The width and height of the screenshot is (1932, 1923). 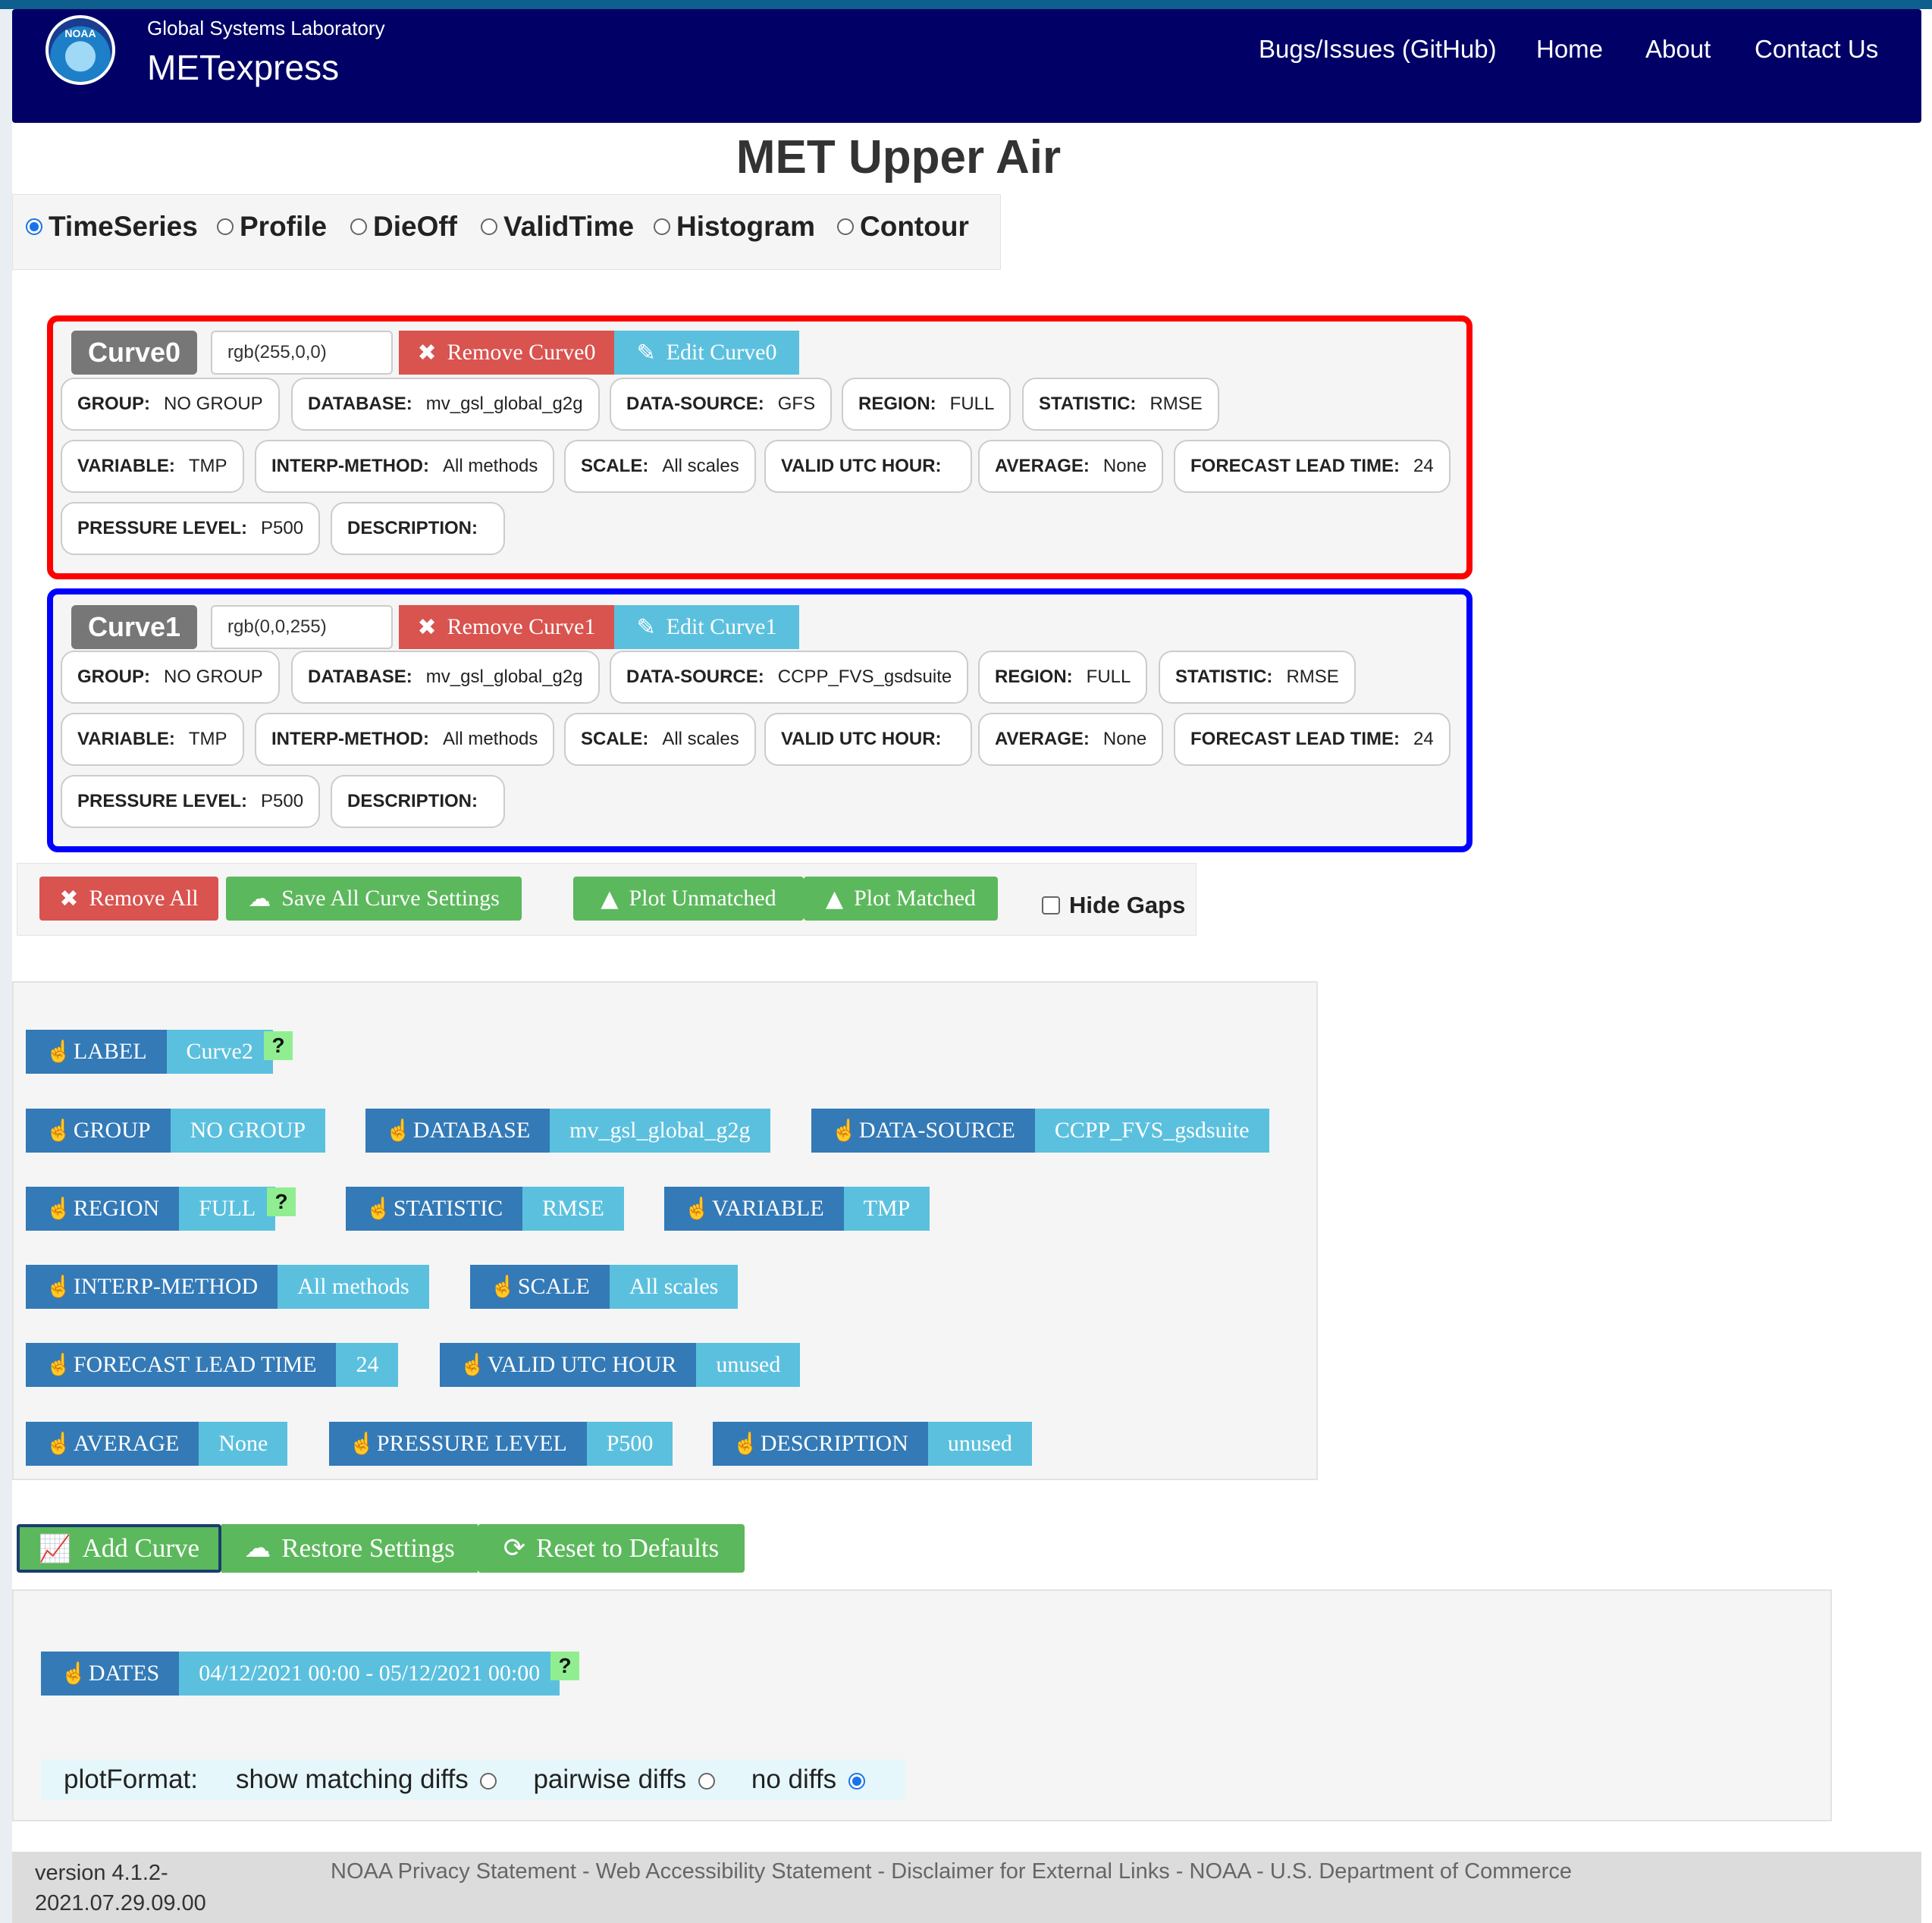 What do you see at coordinates (119, 1548) in the screenshot?
I see `add-curve-button: 📈 Add Curve` at bounding box center [119, 1548].